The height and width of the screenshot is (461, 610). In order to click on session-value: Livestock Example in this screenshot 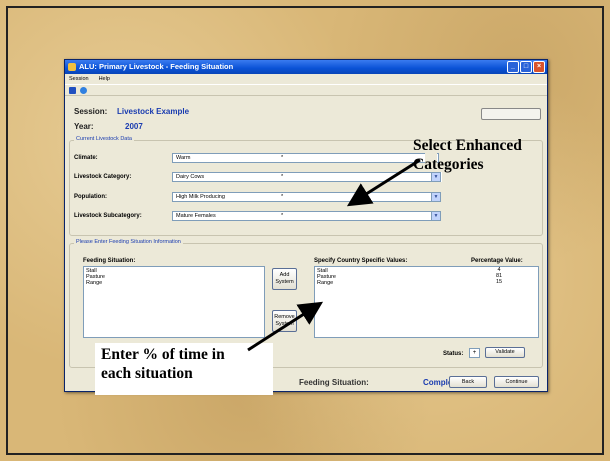, I will do `click(153, 111)`.